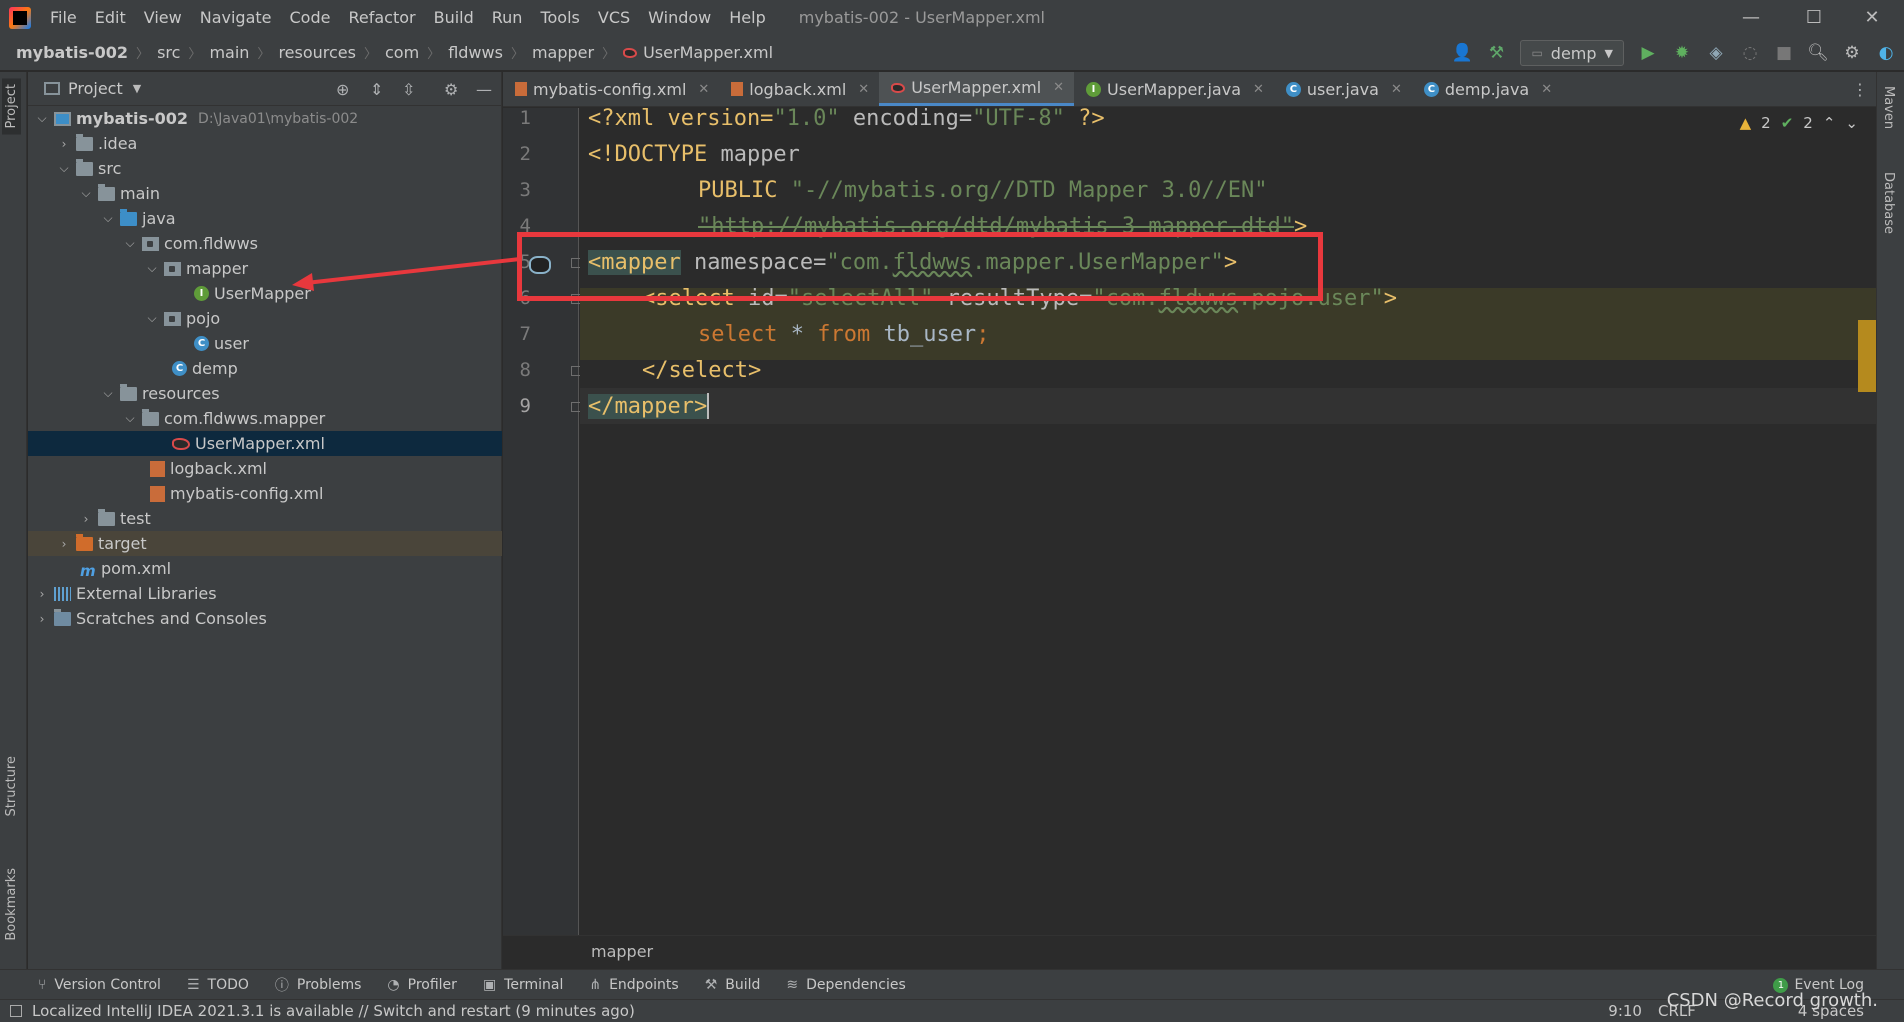 This screenshot has height=1022, width=1904. I want to click on menu-window: Window, so click(679, 17).